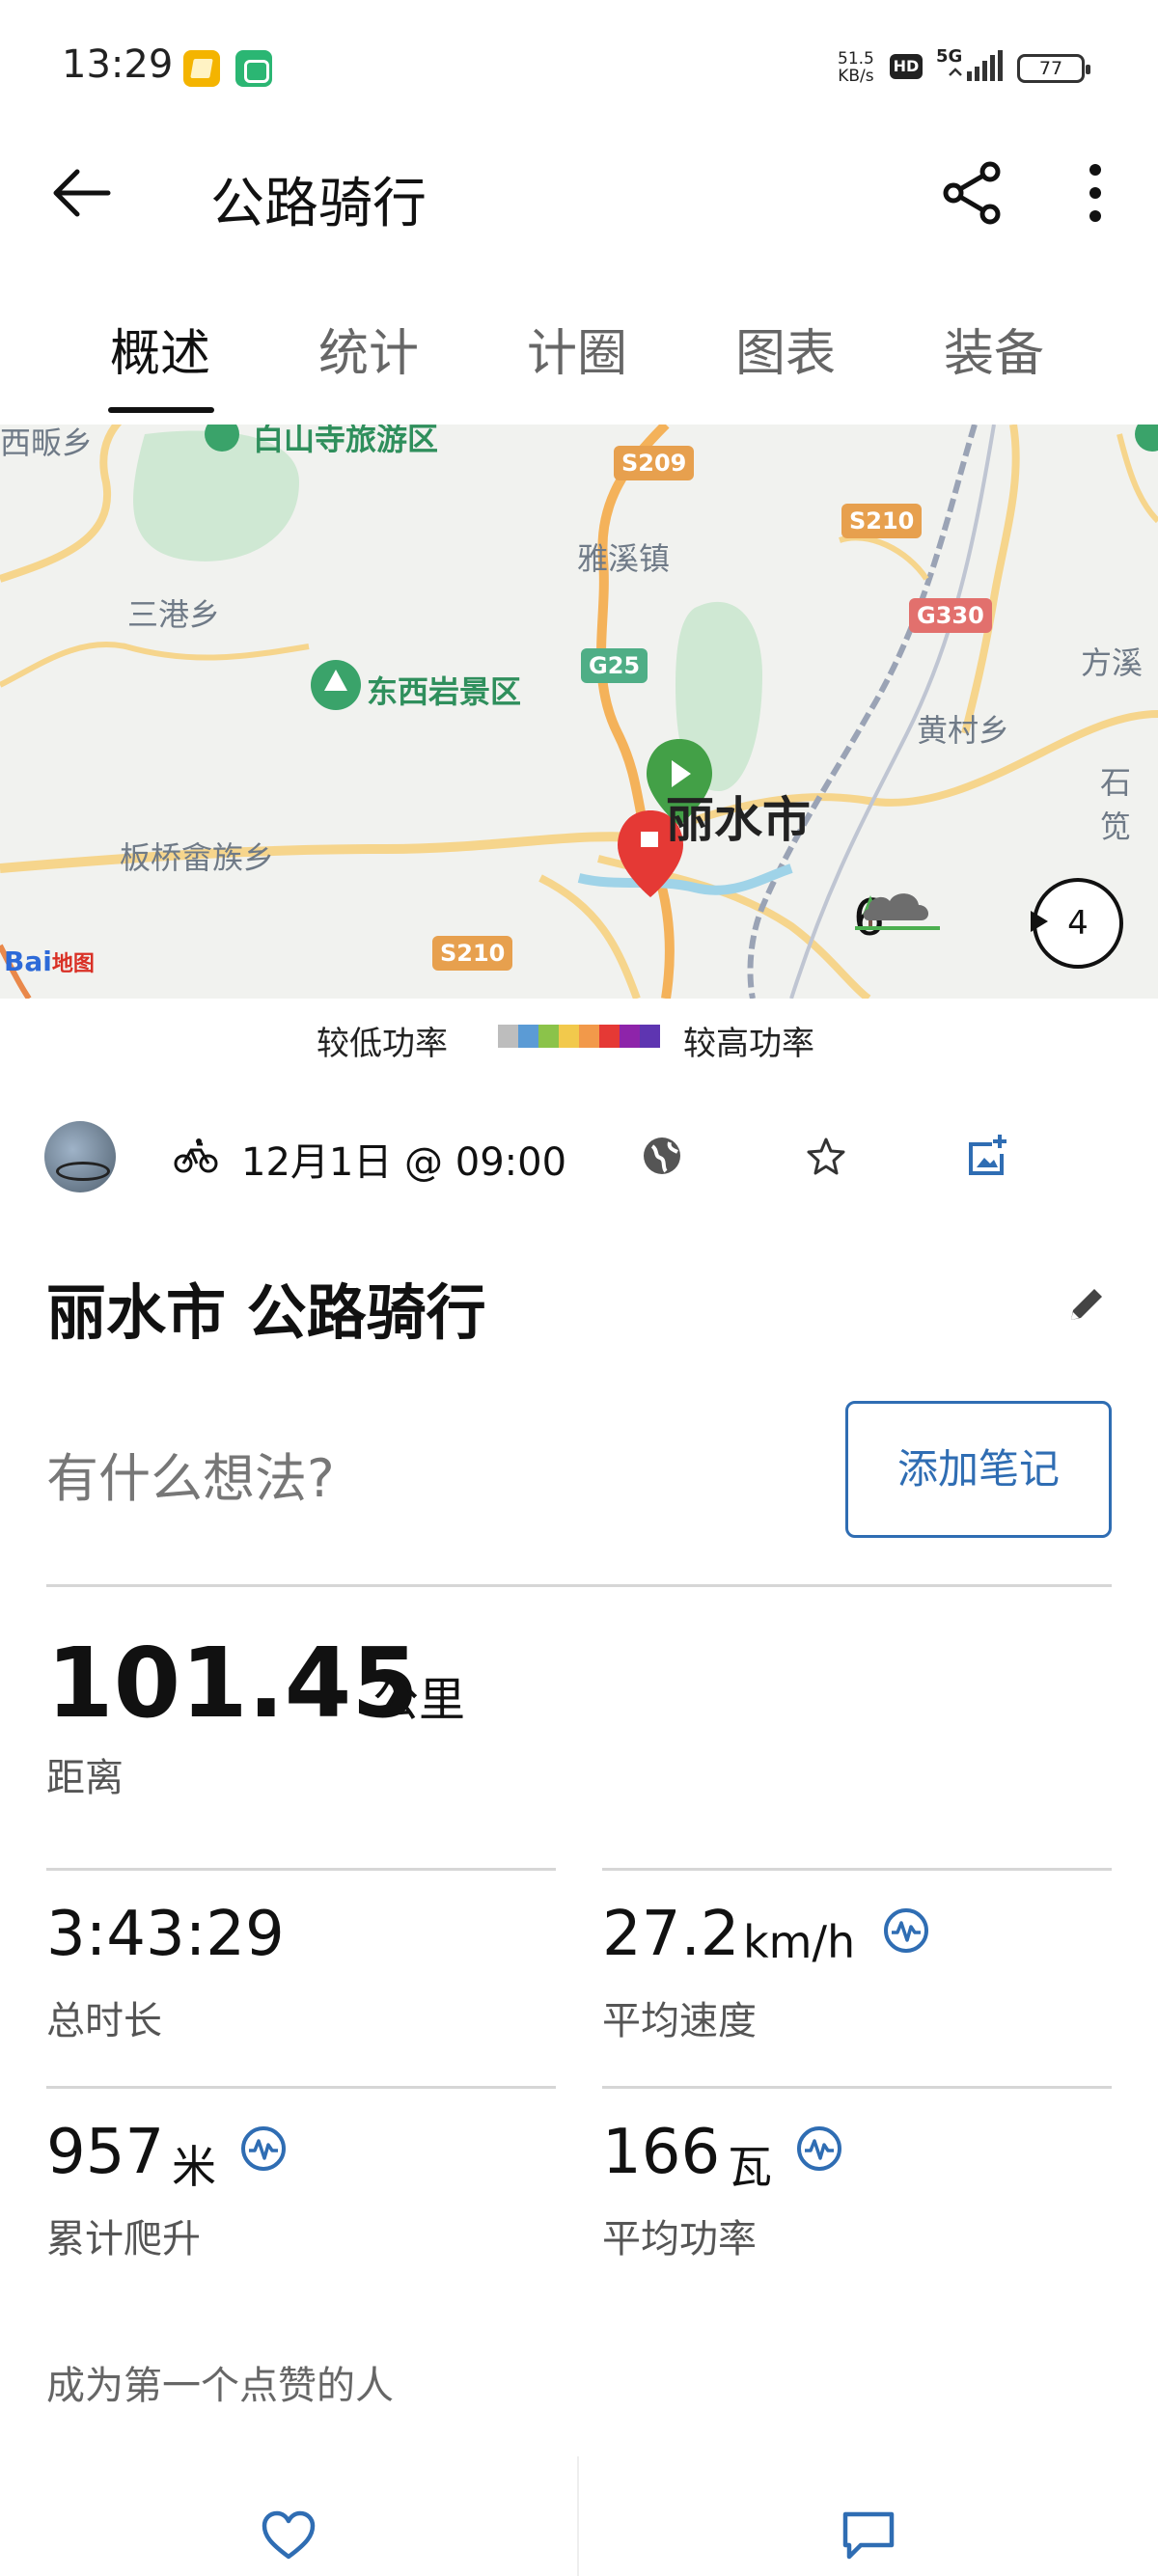  I want to click on baidu-map-logo: Bai地图, so click(49, 961).